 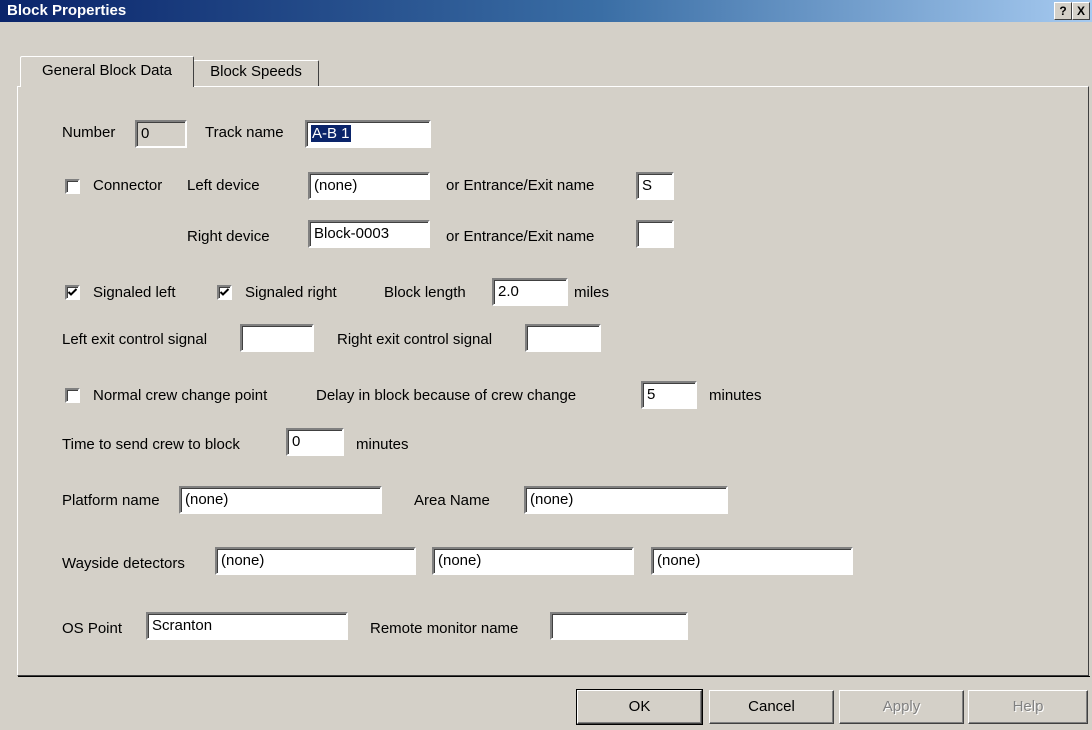 I want to click on apply-button: Apply, so click(x=901, y=707).